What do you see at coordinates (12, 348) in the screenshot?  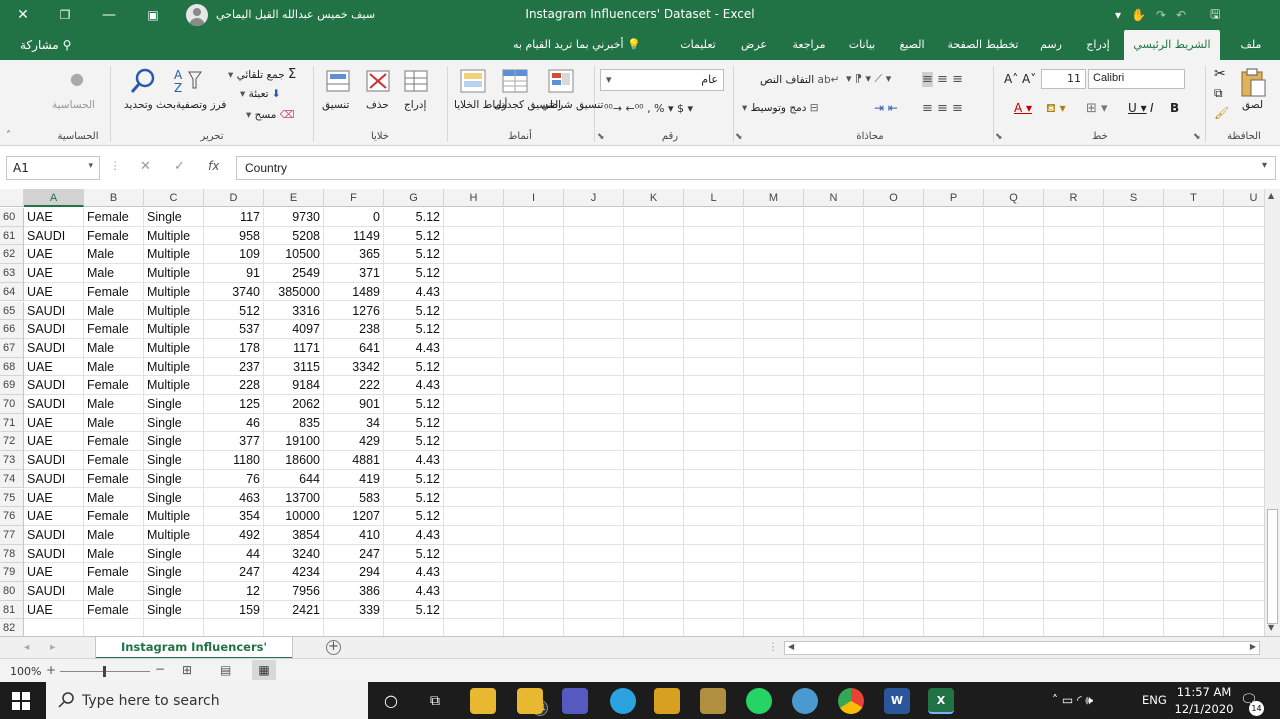 I see `row-header: 67` at bounding box center [12, 348].